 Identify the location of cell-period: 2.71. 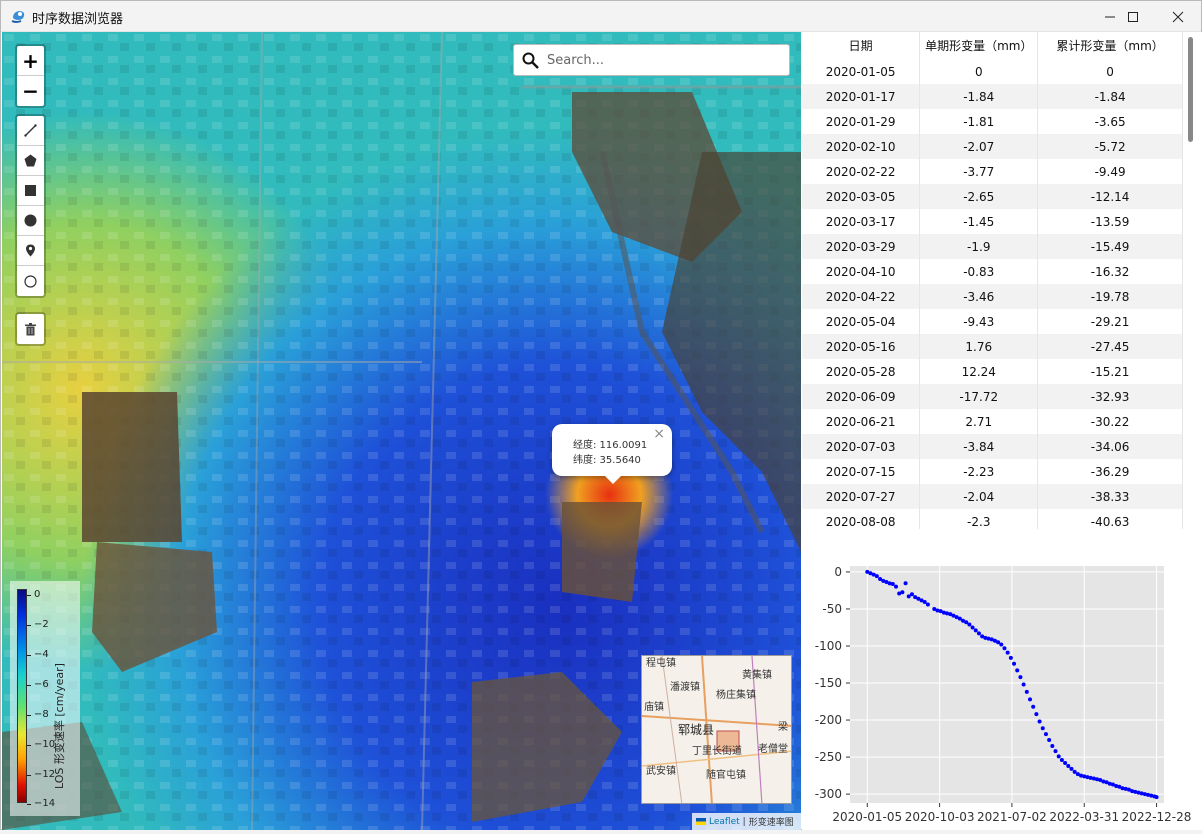
(979, 421).